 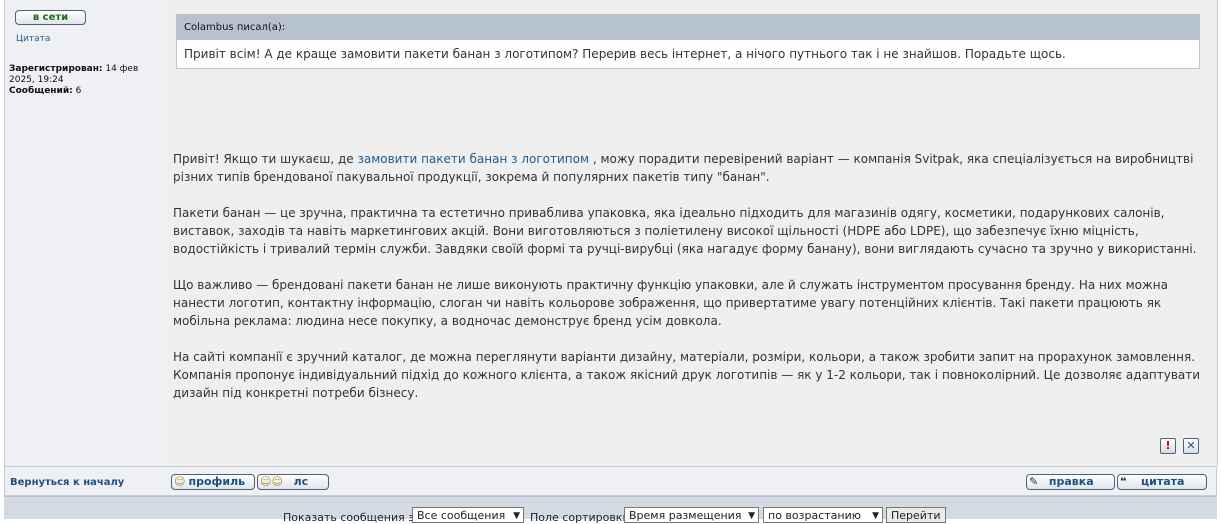 What do you see at coordinates (33, 39) in the screenshot?
I see `user-quote-link: Цитата` at bounding box center [33, 39].